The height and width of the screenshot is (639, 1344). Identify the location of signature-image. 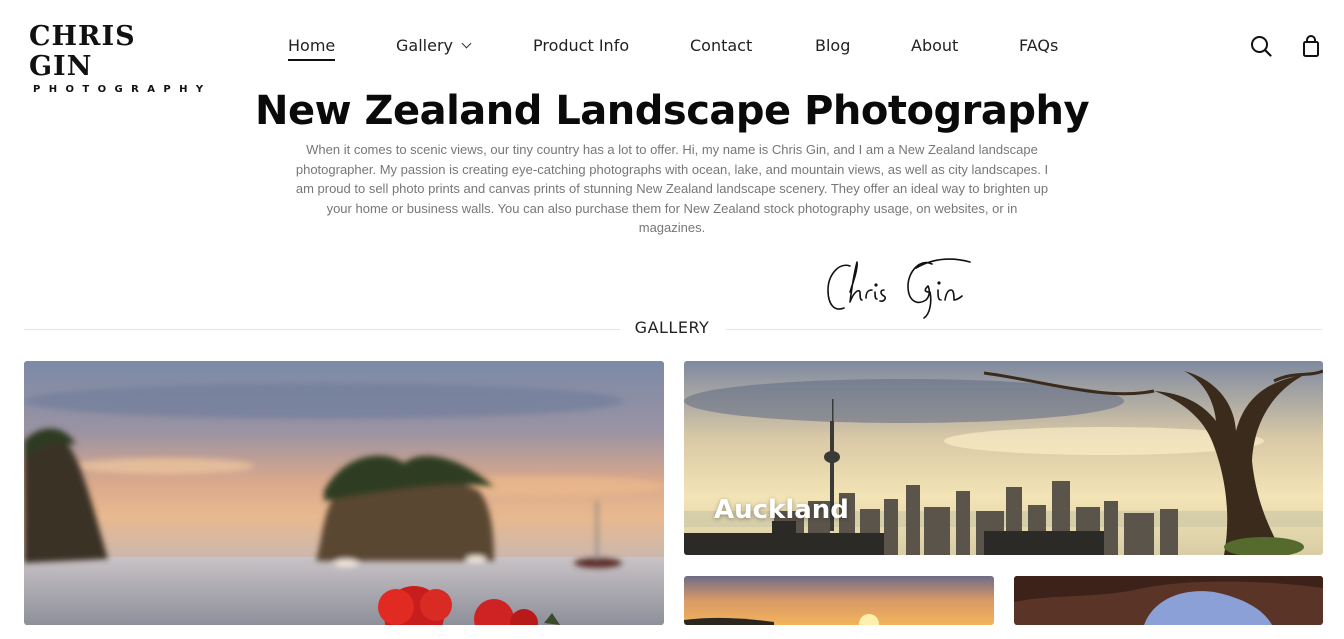
(905, 287).